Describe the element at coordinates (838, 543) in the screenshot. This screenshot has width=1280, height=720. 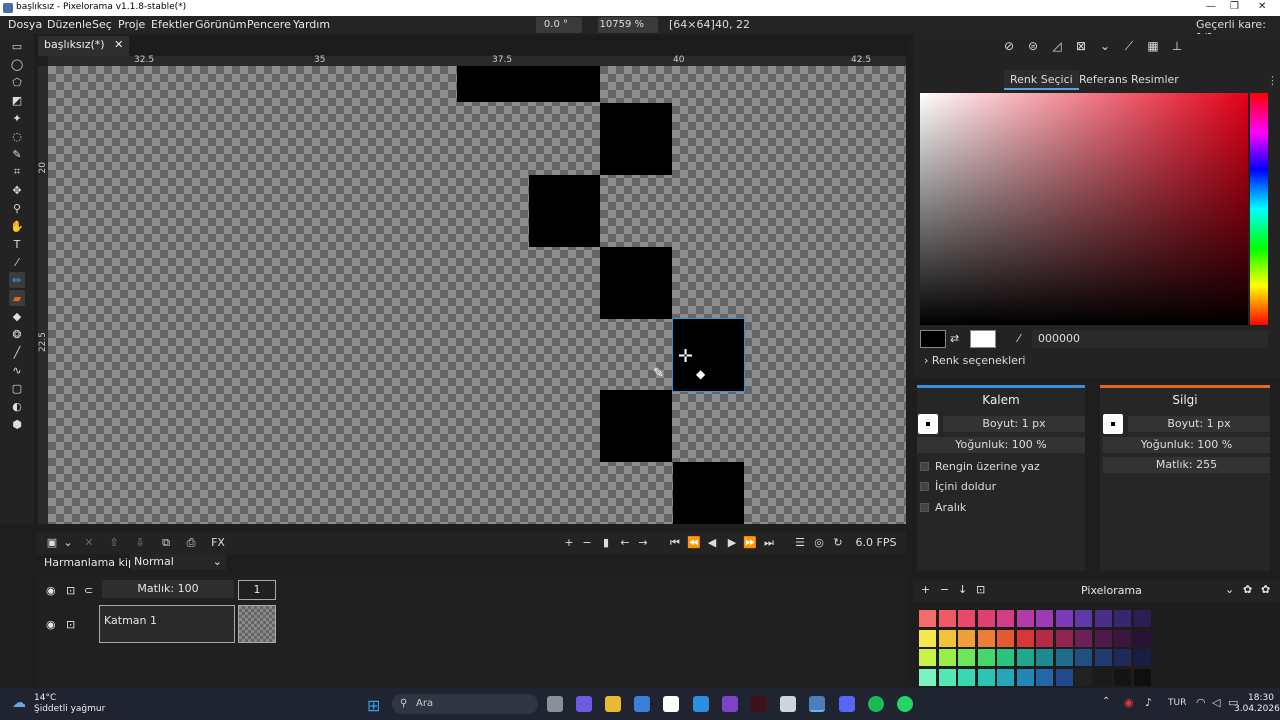
I see `loop-icon: ↻` at that location.